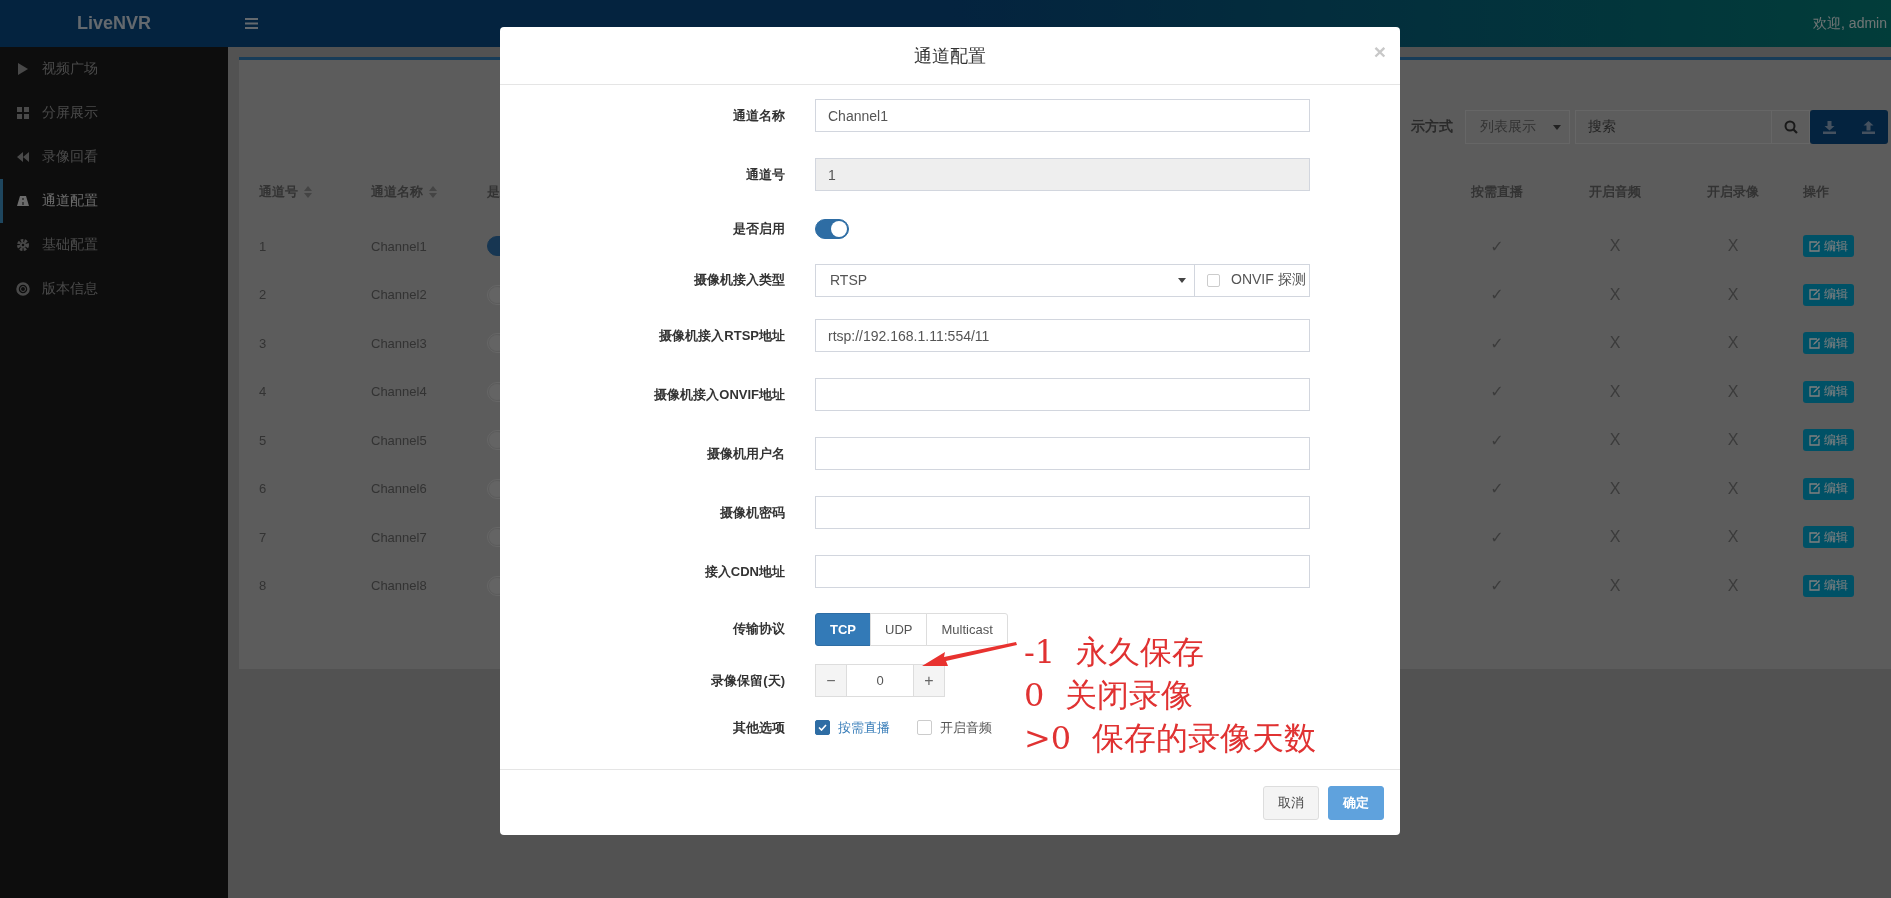 This screenshot has width=1891, height=898. I want to click on select-field: RTSP, so click(1005, 280).